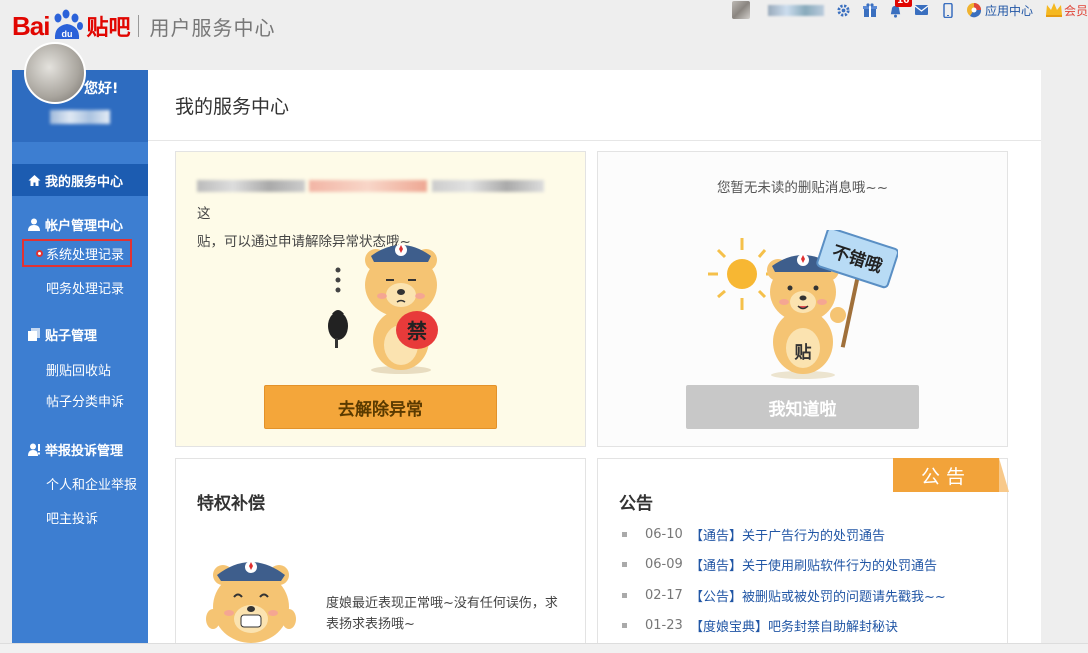 This screenshot has width=1088, height=653. I want to click on nav-item-system-records-label: 系统处理记录, so click(85, 255).